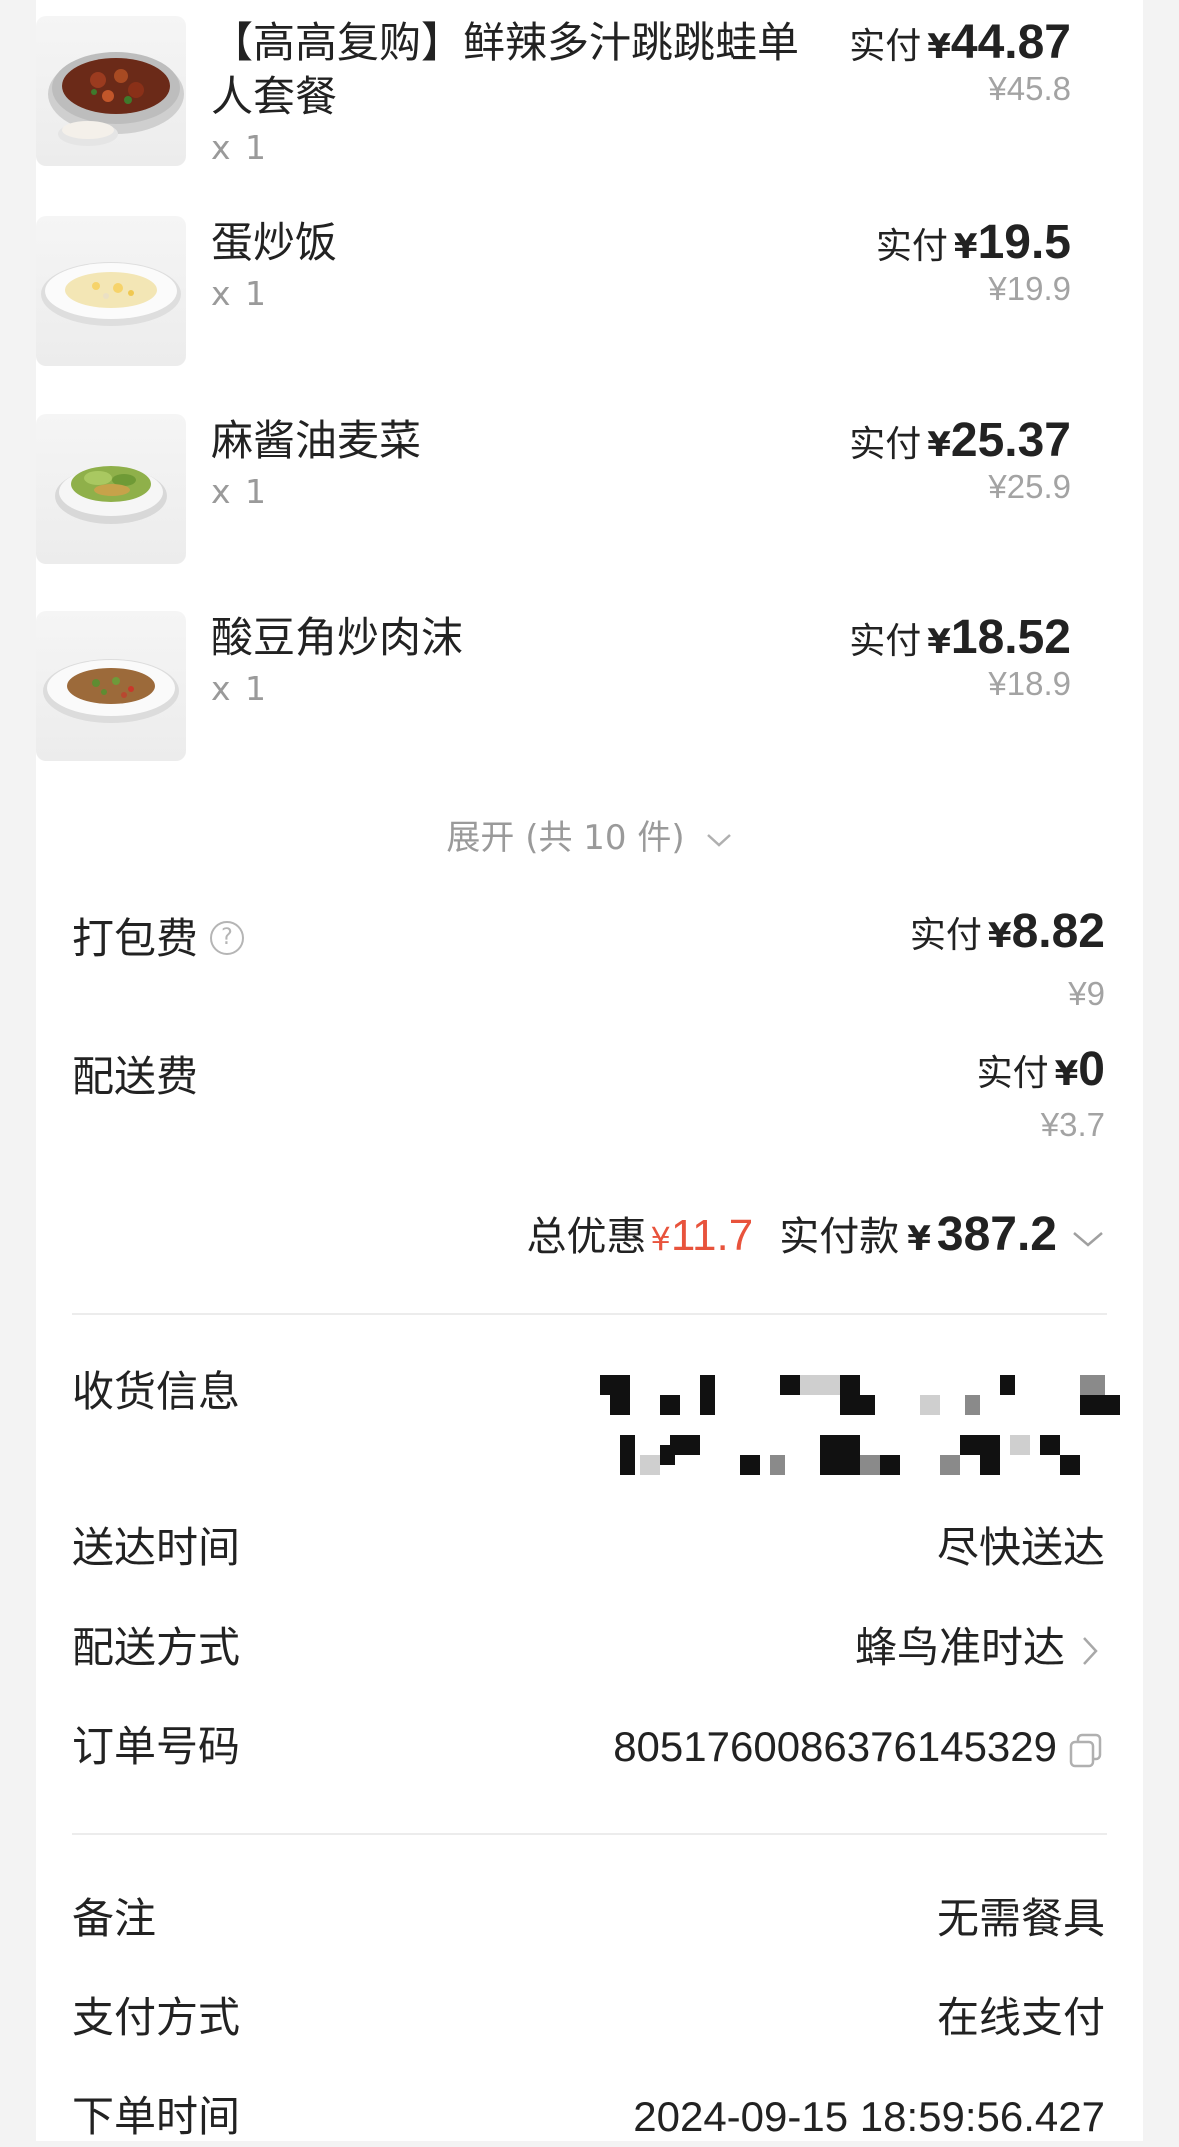 The width and height of the screenshot is (1179, 2147). Describe the element at coordinates (1010, 637) in the screenshot. I see `paid-amount: 18.52` at that location.